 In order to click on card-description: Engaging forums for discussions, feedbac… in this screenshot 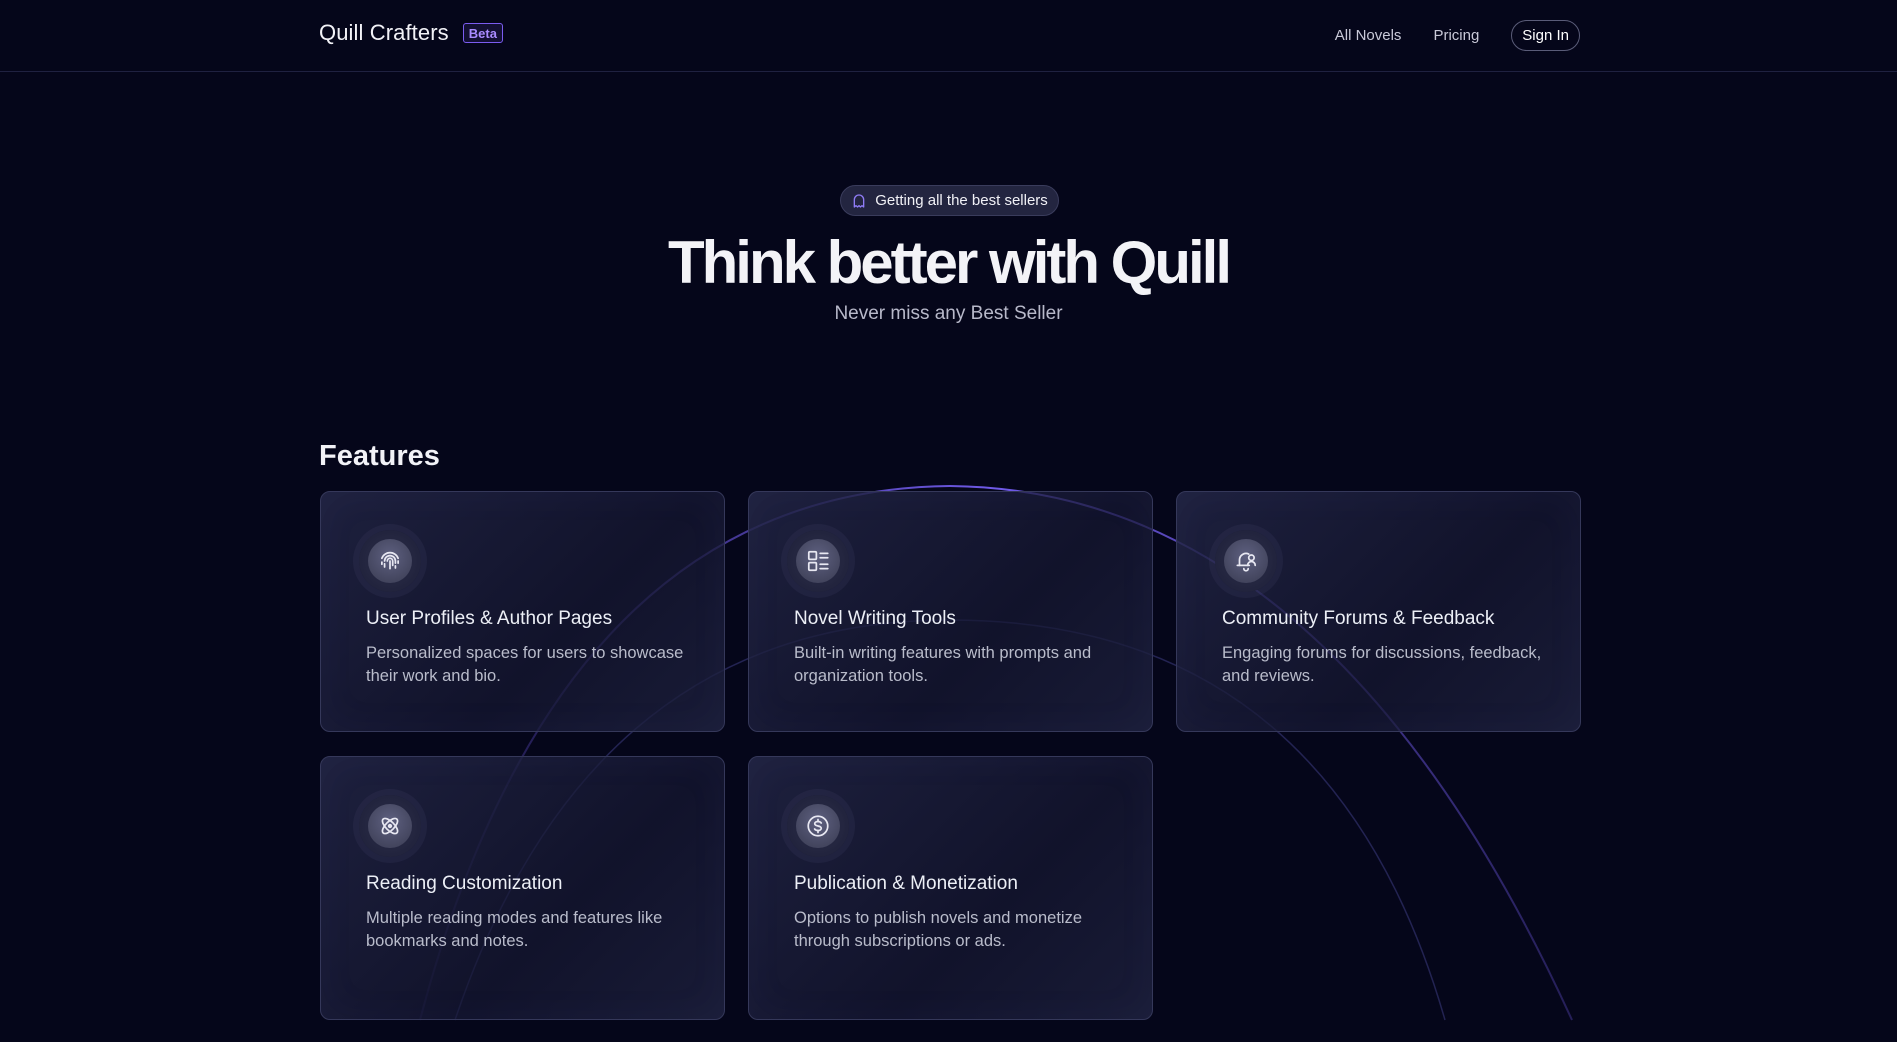, I will do `click(1382, 664)`.